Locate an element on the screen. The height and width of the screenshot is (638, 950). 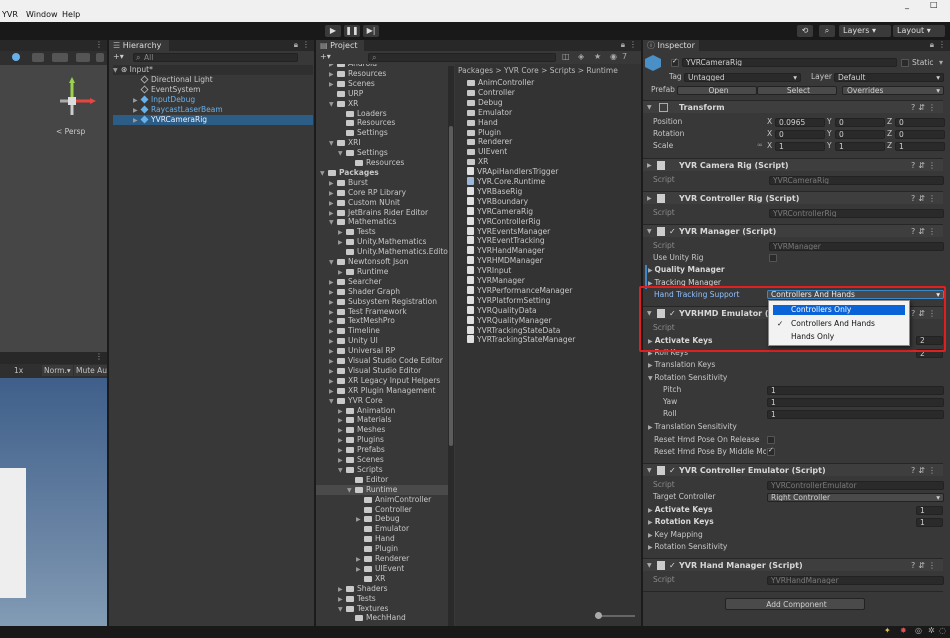
project-file-item: Hand is located at coordinates (482, 123).